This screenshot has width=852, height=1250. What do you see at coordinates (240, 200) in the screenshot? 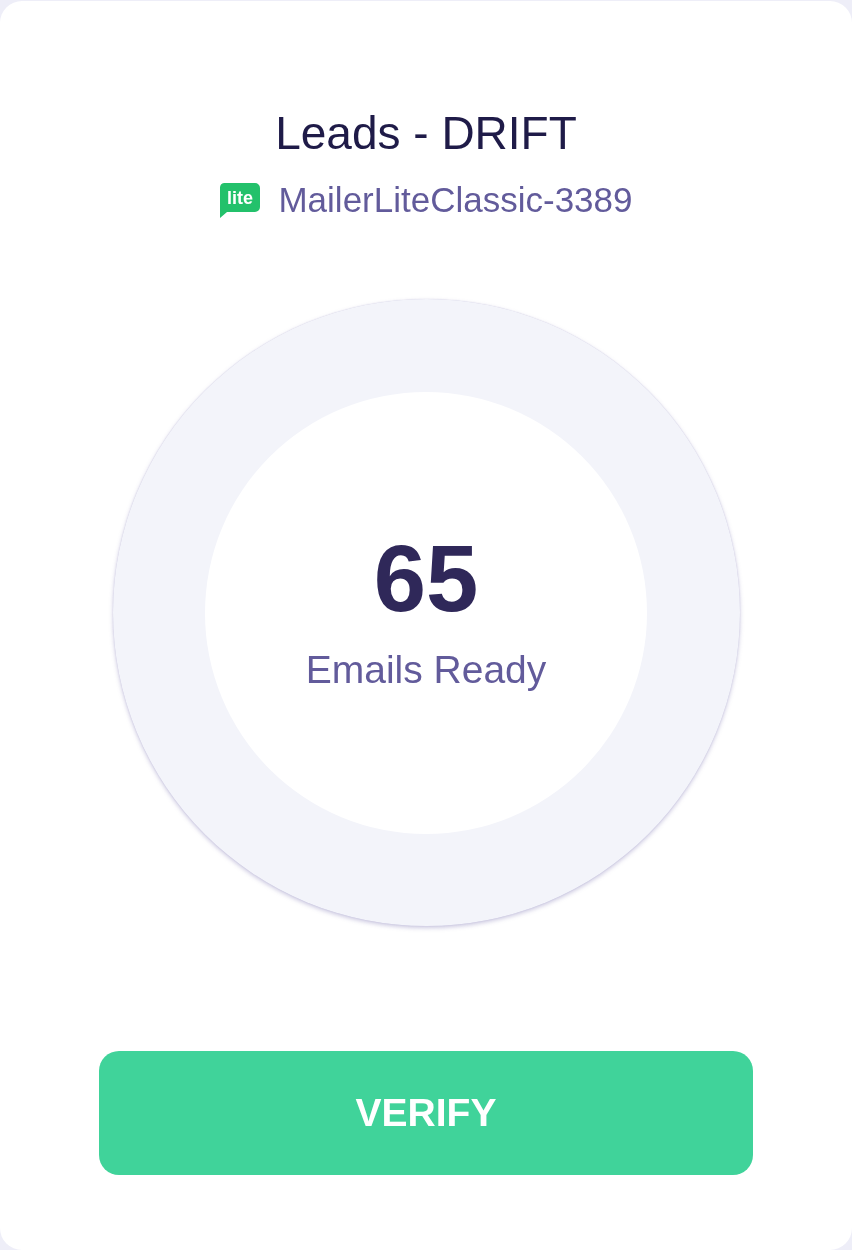
I see `speech-bubble-logo: lite` at bounding box center [240, 200].